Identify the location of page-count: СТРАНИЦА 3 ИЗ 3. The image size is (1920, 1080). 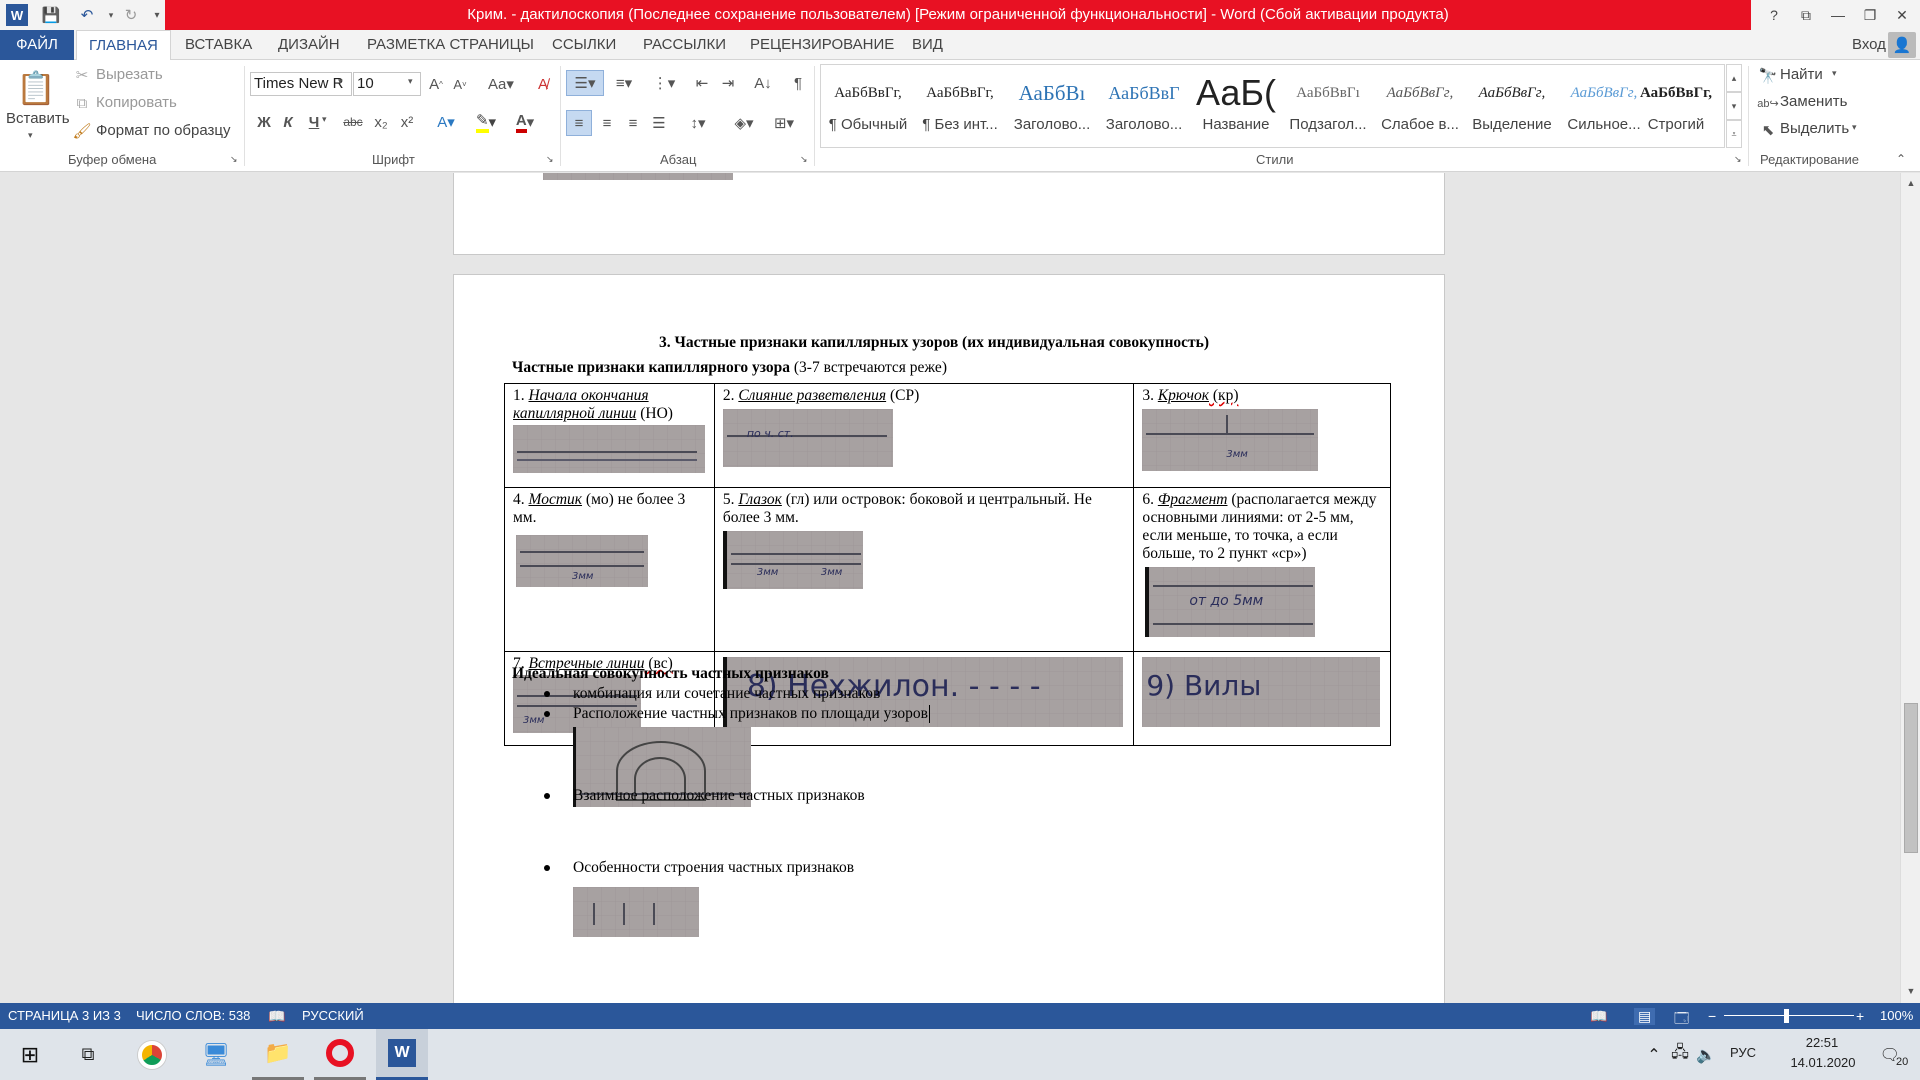
(64, 1015).